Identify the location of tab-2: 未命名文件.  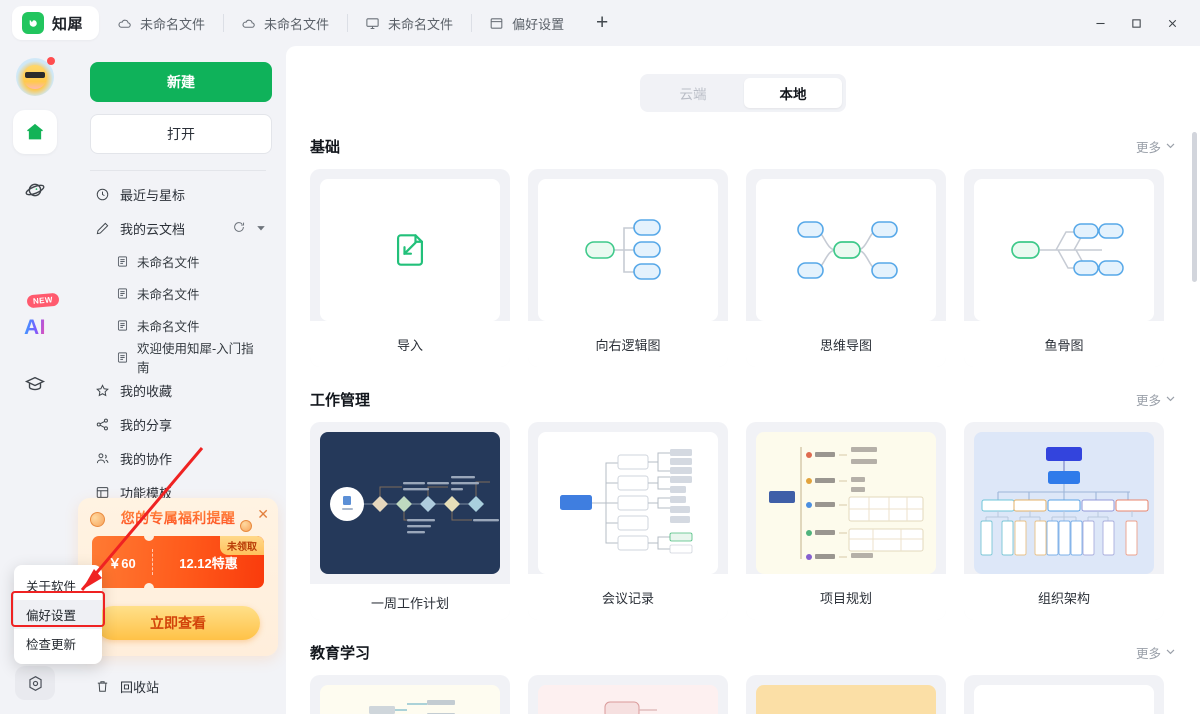
(409, 23).